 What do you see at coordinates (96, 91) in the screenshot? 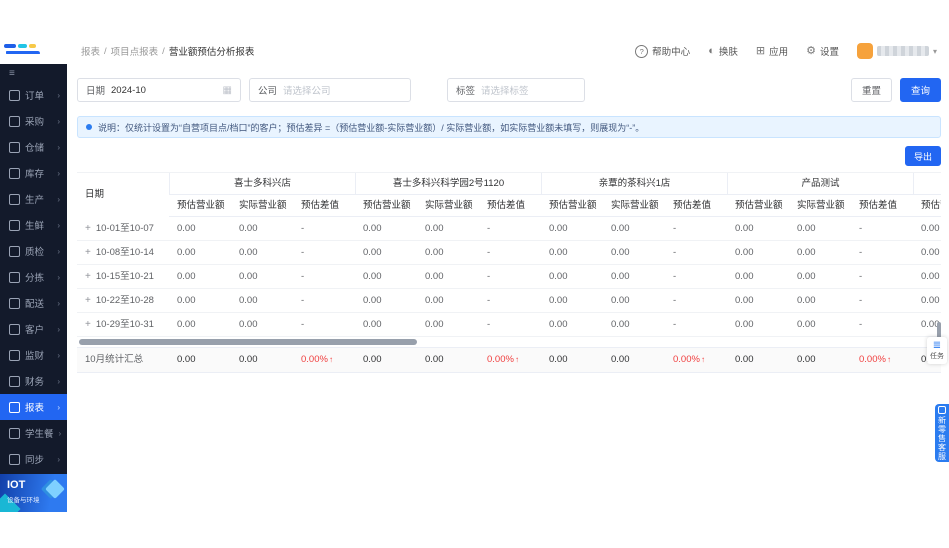
I see `date-label: 日期` at bounding box center [96, 91].